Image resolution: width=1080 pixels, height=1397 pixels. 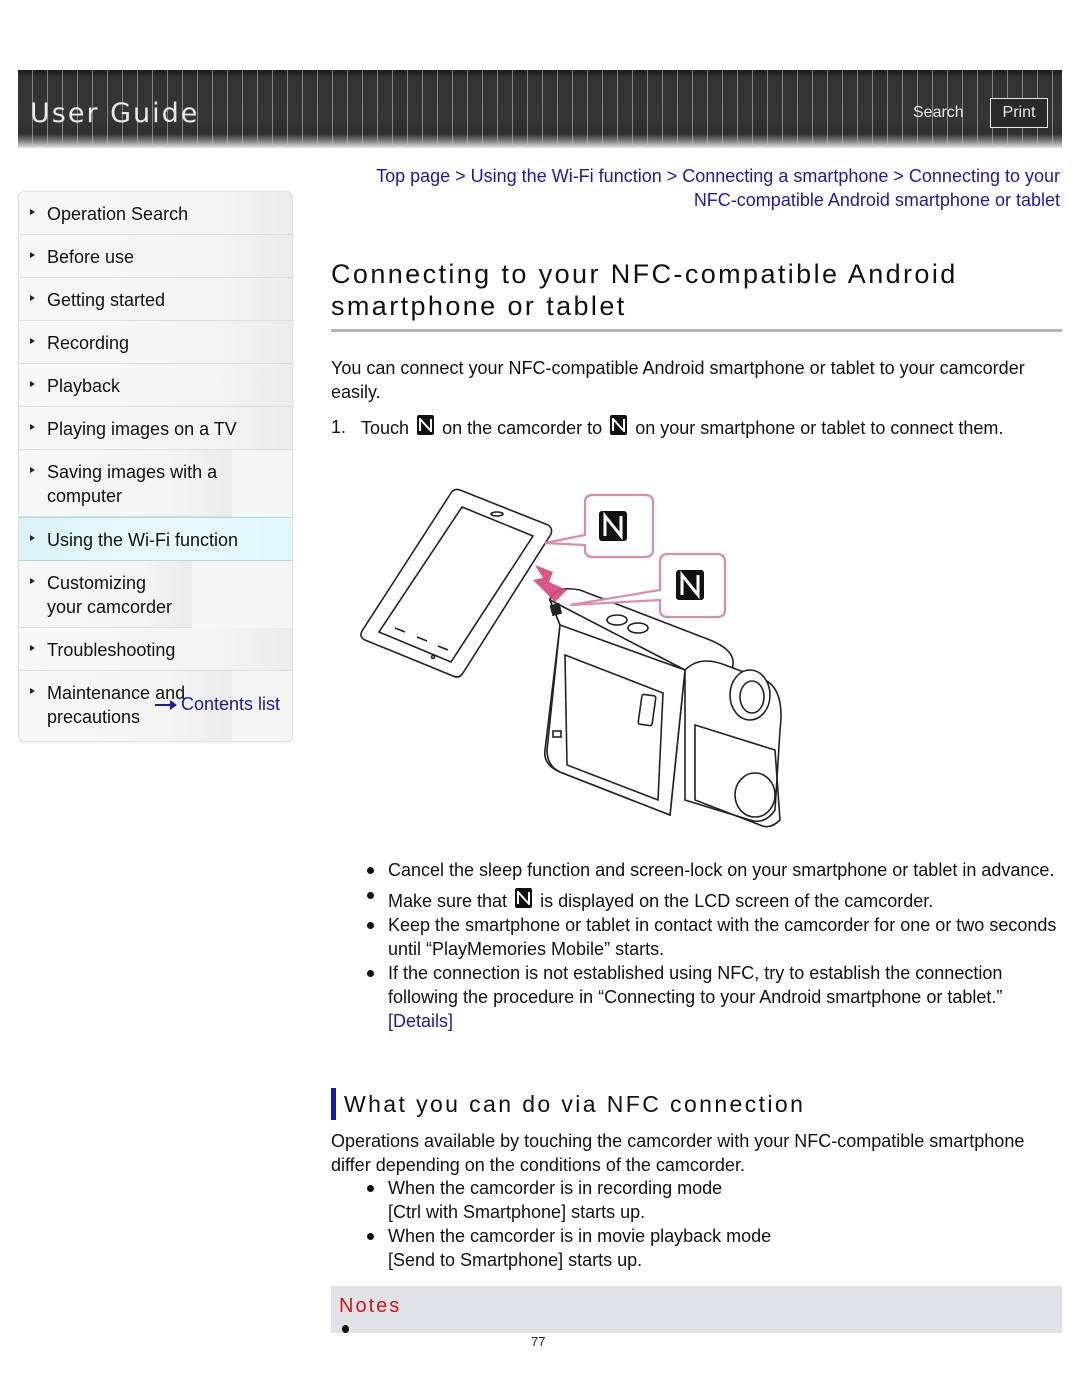 What do you see at coordinates (1019, 113) in the screenshot?
I see `print-button: Print` at bounding box center [1019, 113].